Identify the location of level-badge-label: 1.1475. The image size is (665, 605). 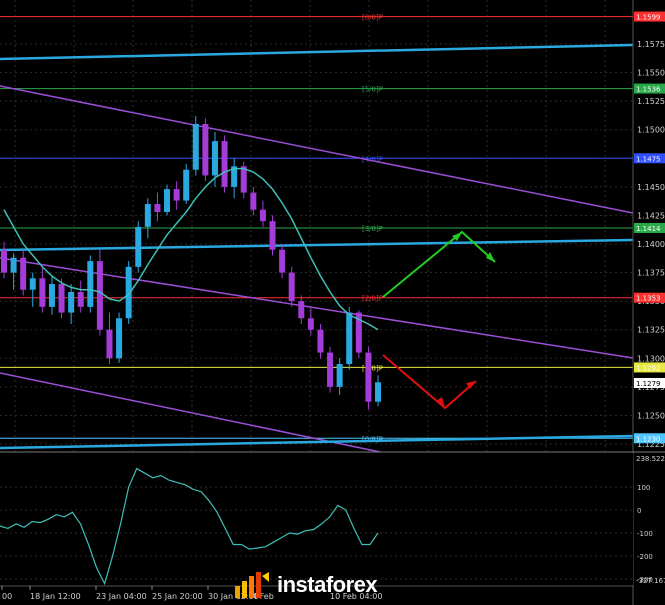
(648, 159).